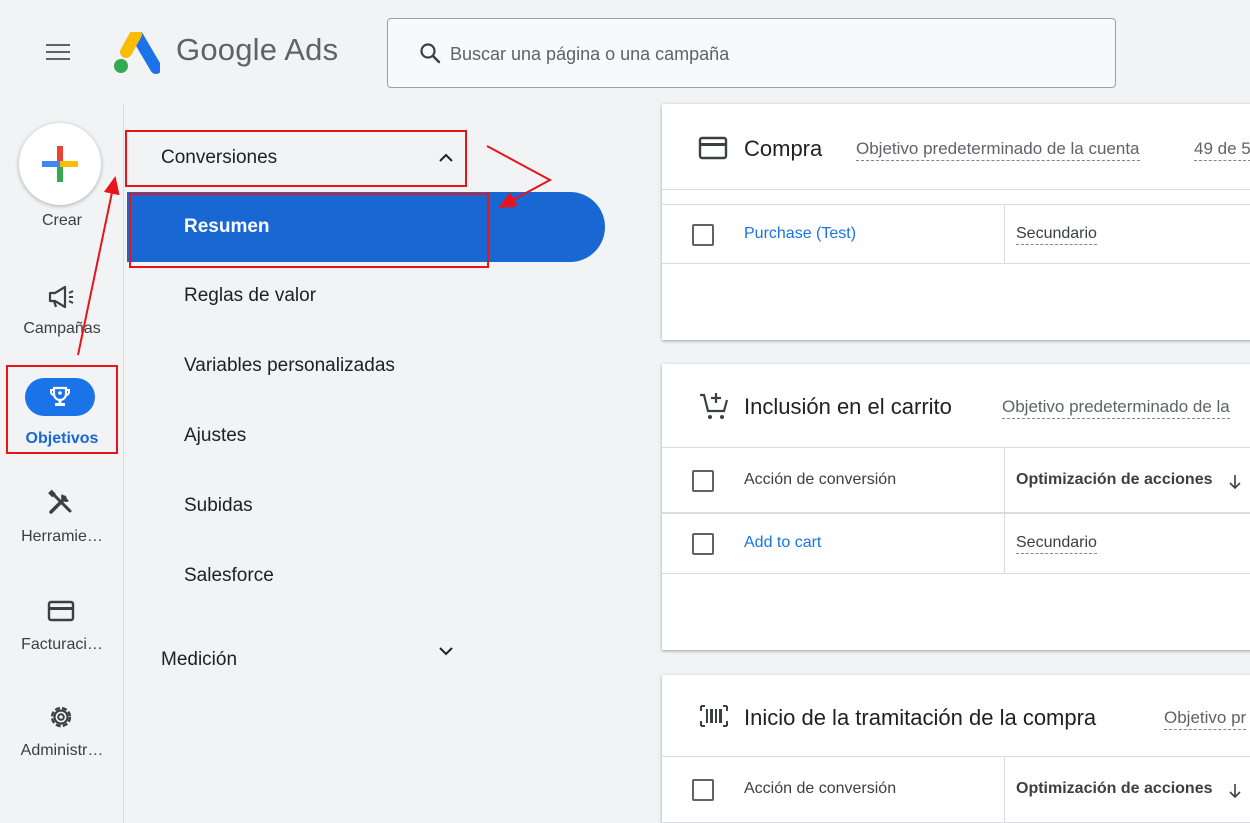 The image size is (1250, 823). Describe the element at coordinates (289, 365) in the screenshot. I see `nav-item-label: Variables personalizadas` at that location.